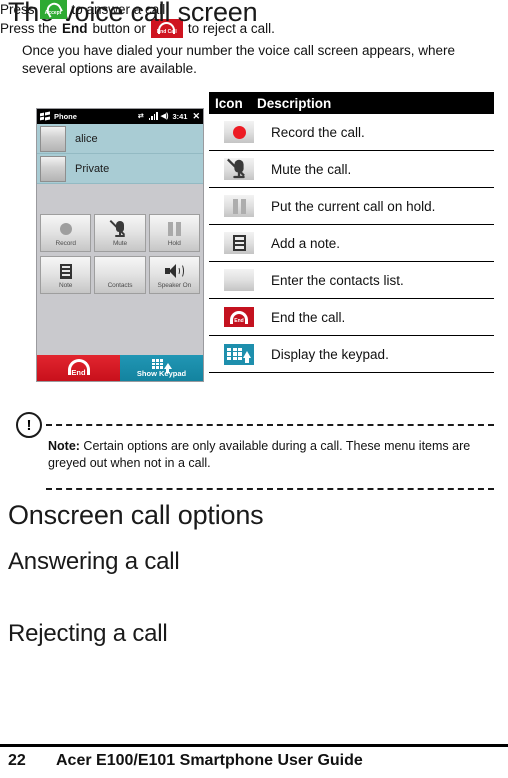  Describe the element at coordinates (120, 199) in the screenshot. I see `phone-empty-area` at that location.